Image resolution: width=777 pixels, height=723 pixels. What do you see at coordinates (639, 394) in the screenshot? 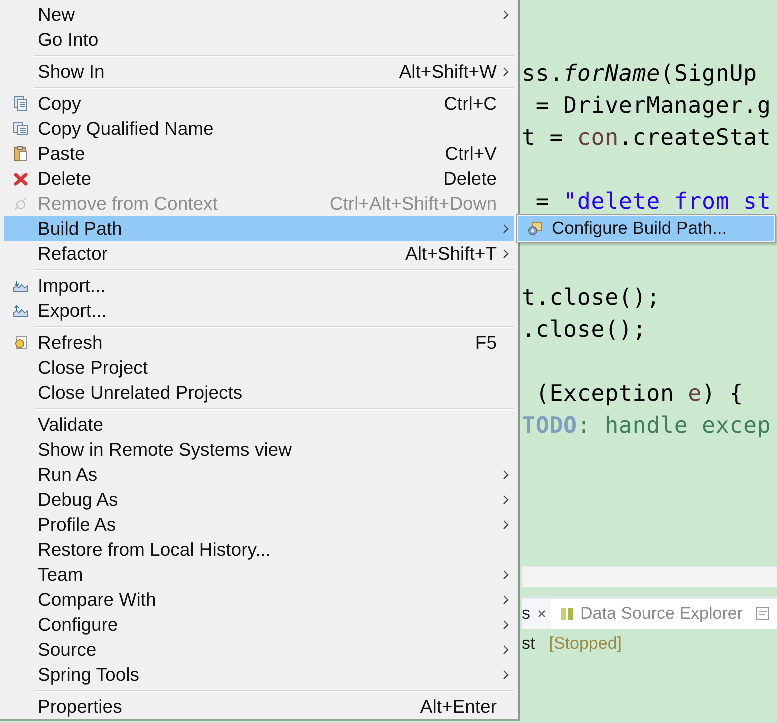
I see `code-line: (Exception e) {` at bounding box center [639, 394].